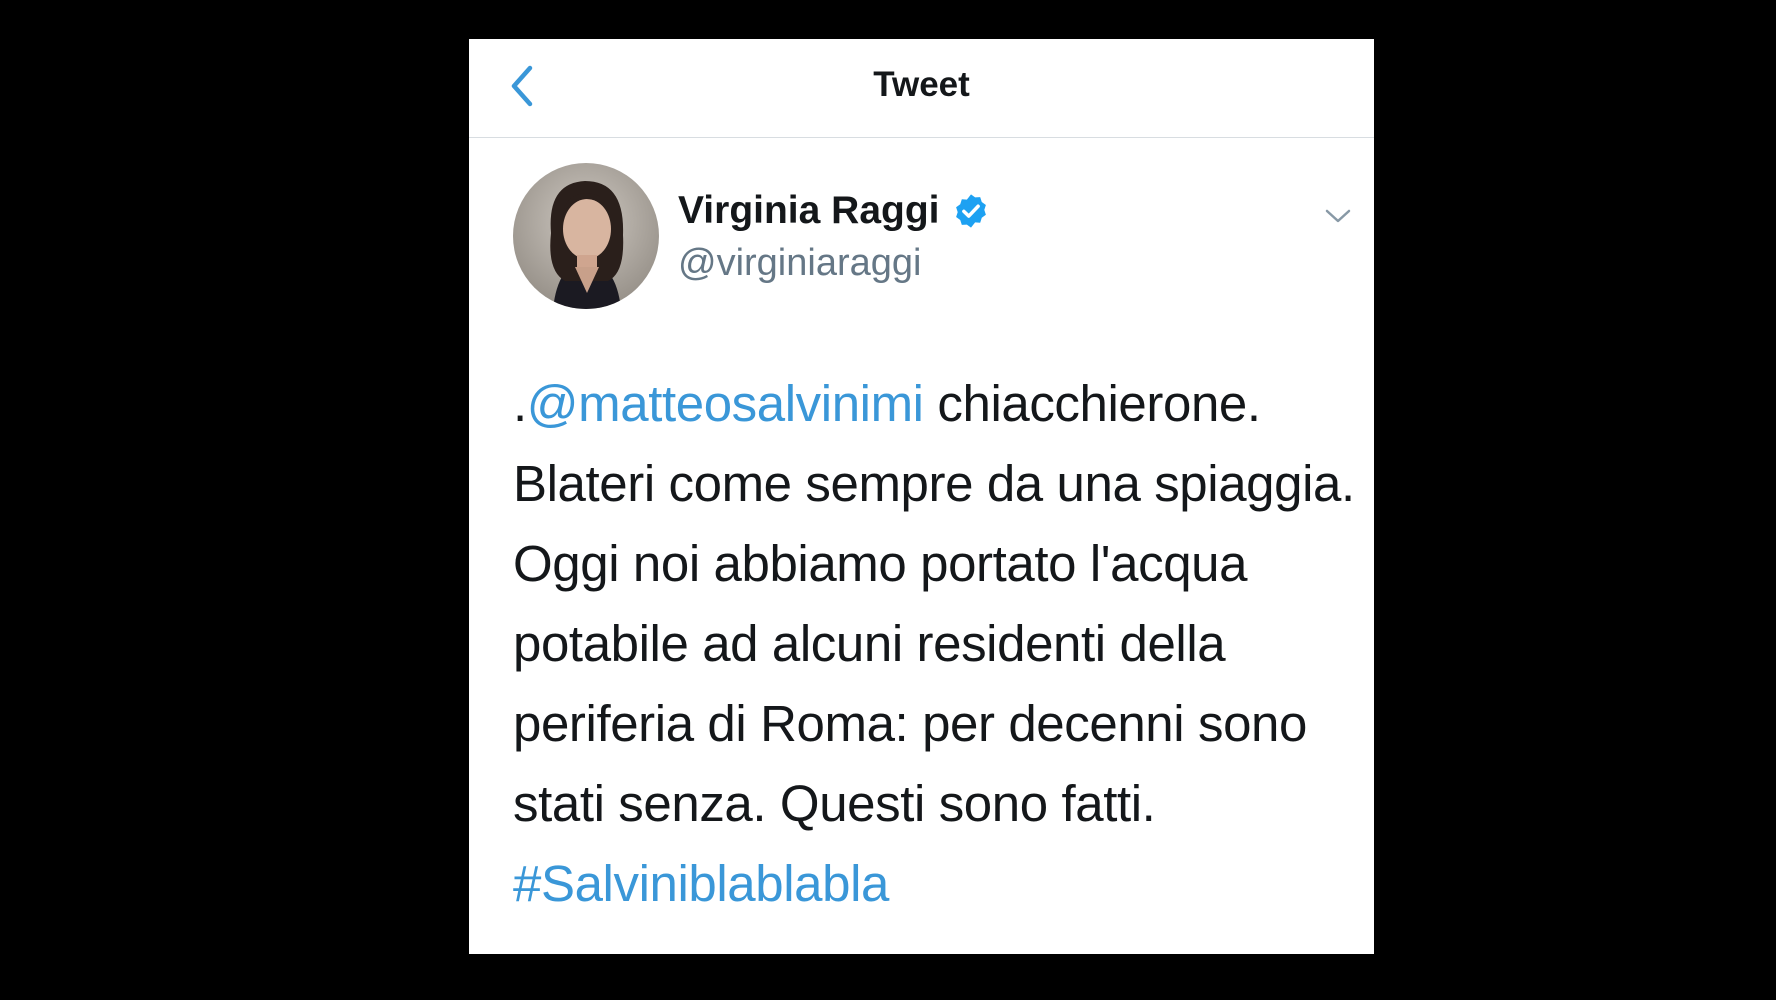 This screenshot has height=1000, width=1776. What do you see at coordinates (701, 883) in the screenshot?
I see `hashtag-link: #Salviniblablabla` at bounding box center [701, 883].